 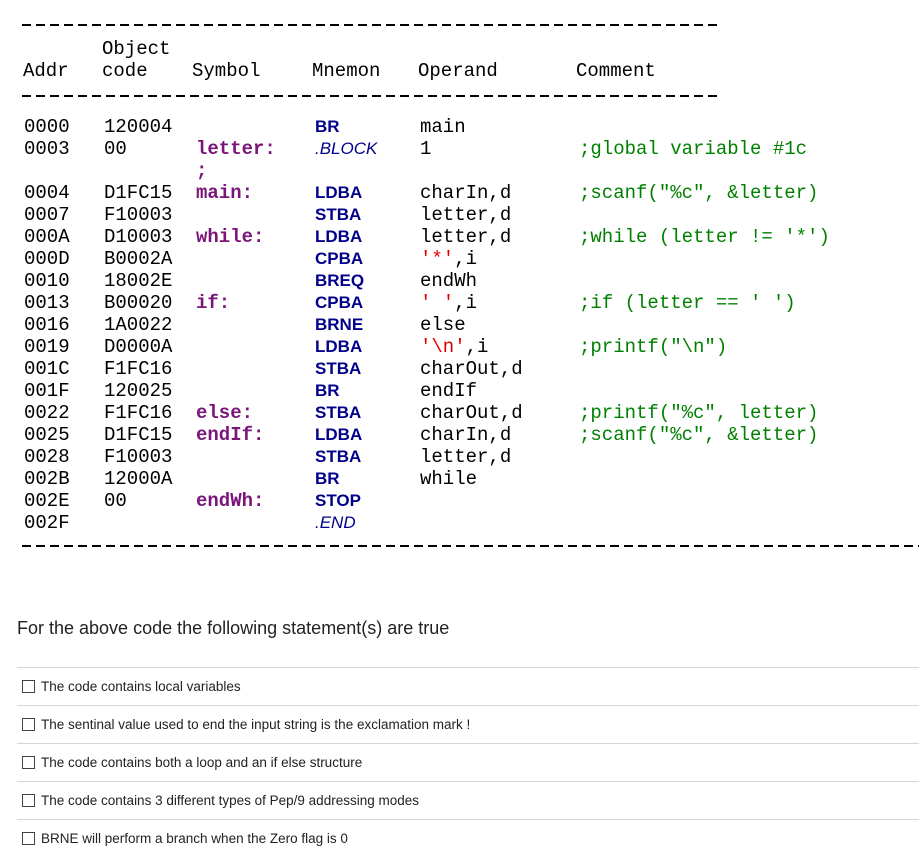 What do you see at coordinates (370, 96) in the screenshot?
I see `header-rule` at bounding box center [370, 96].